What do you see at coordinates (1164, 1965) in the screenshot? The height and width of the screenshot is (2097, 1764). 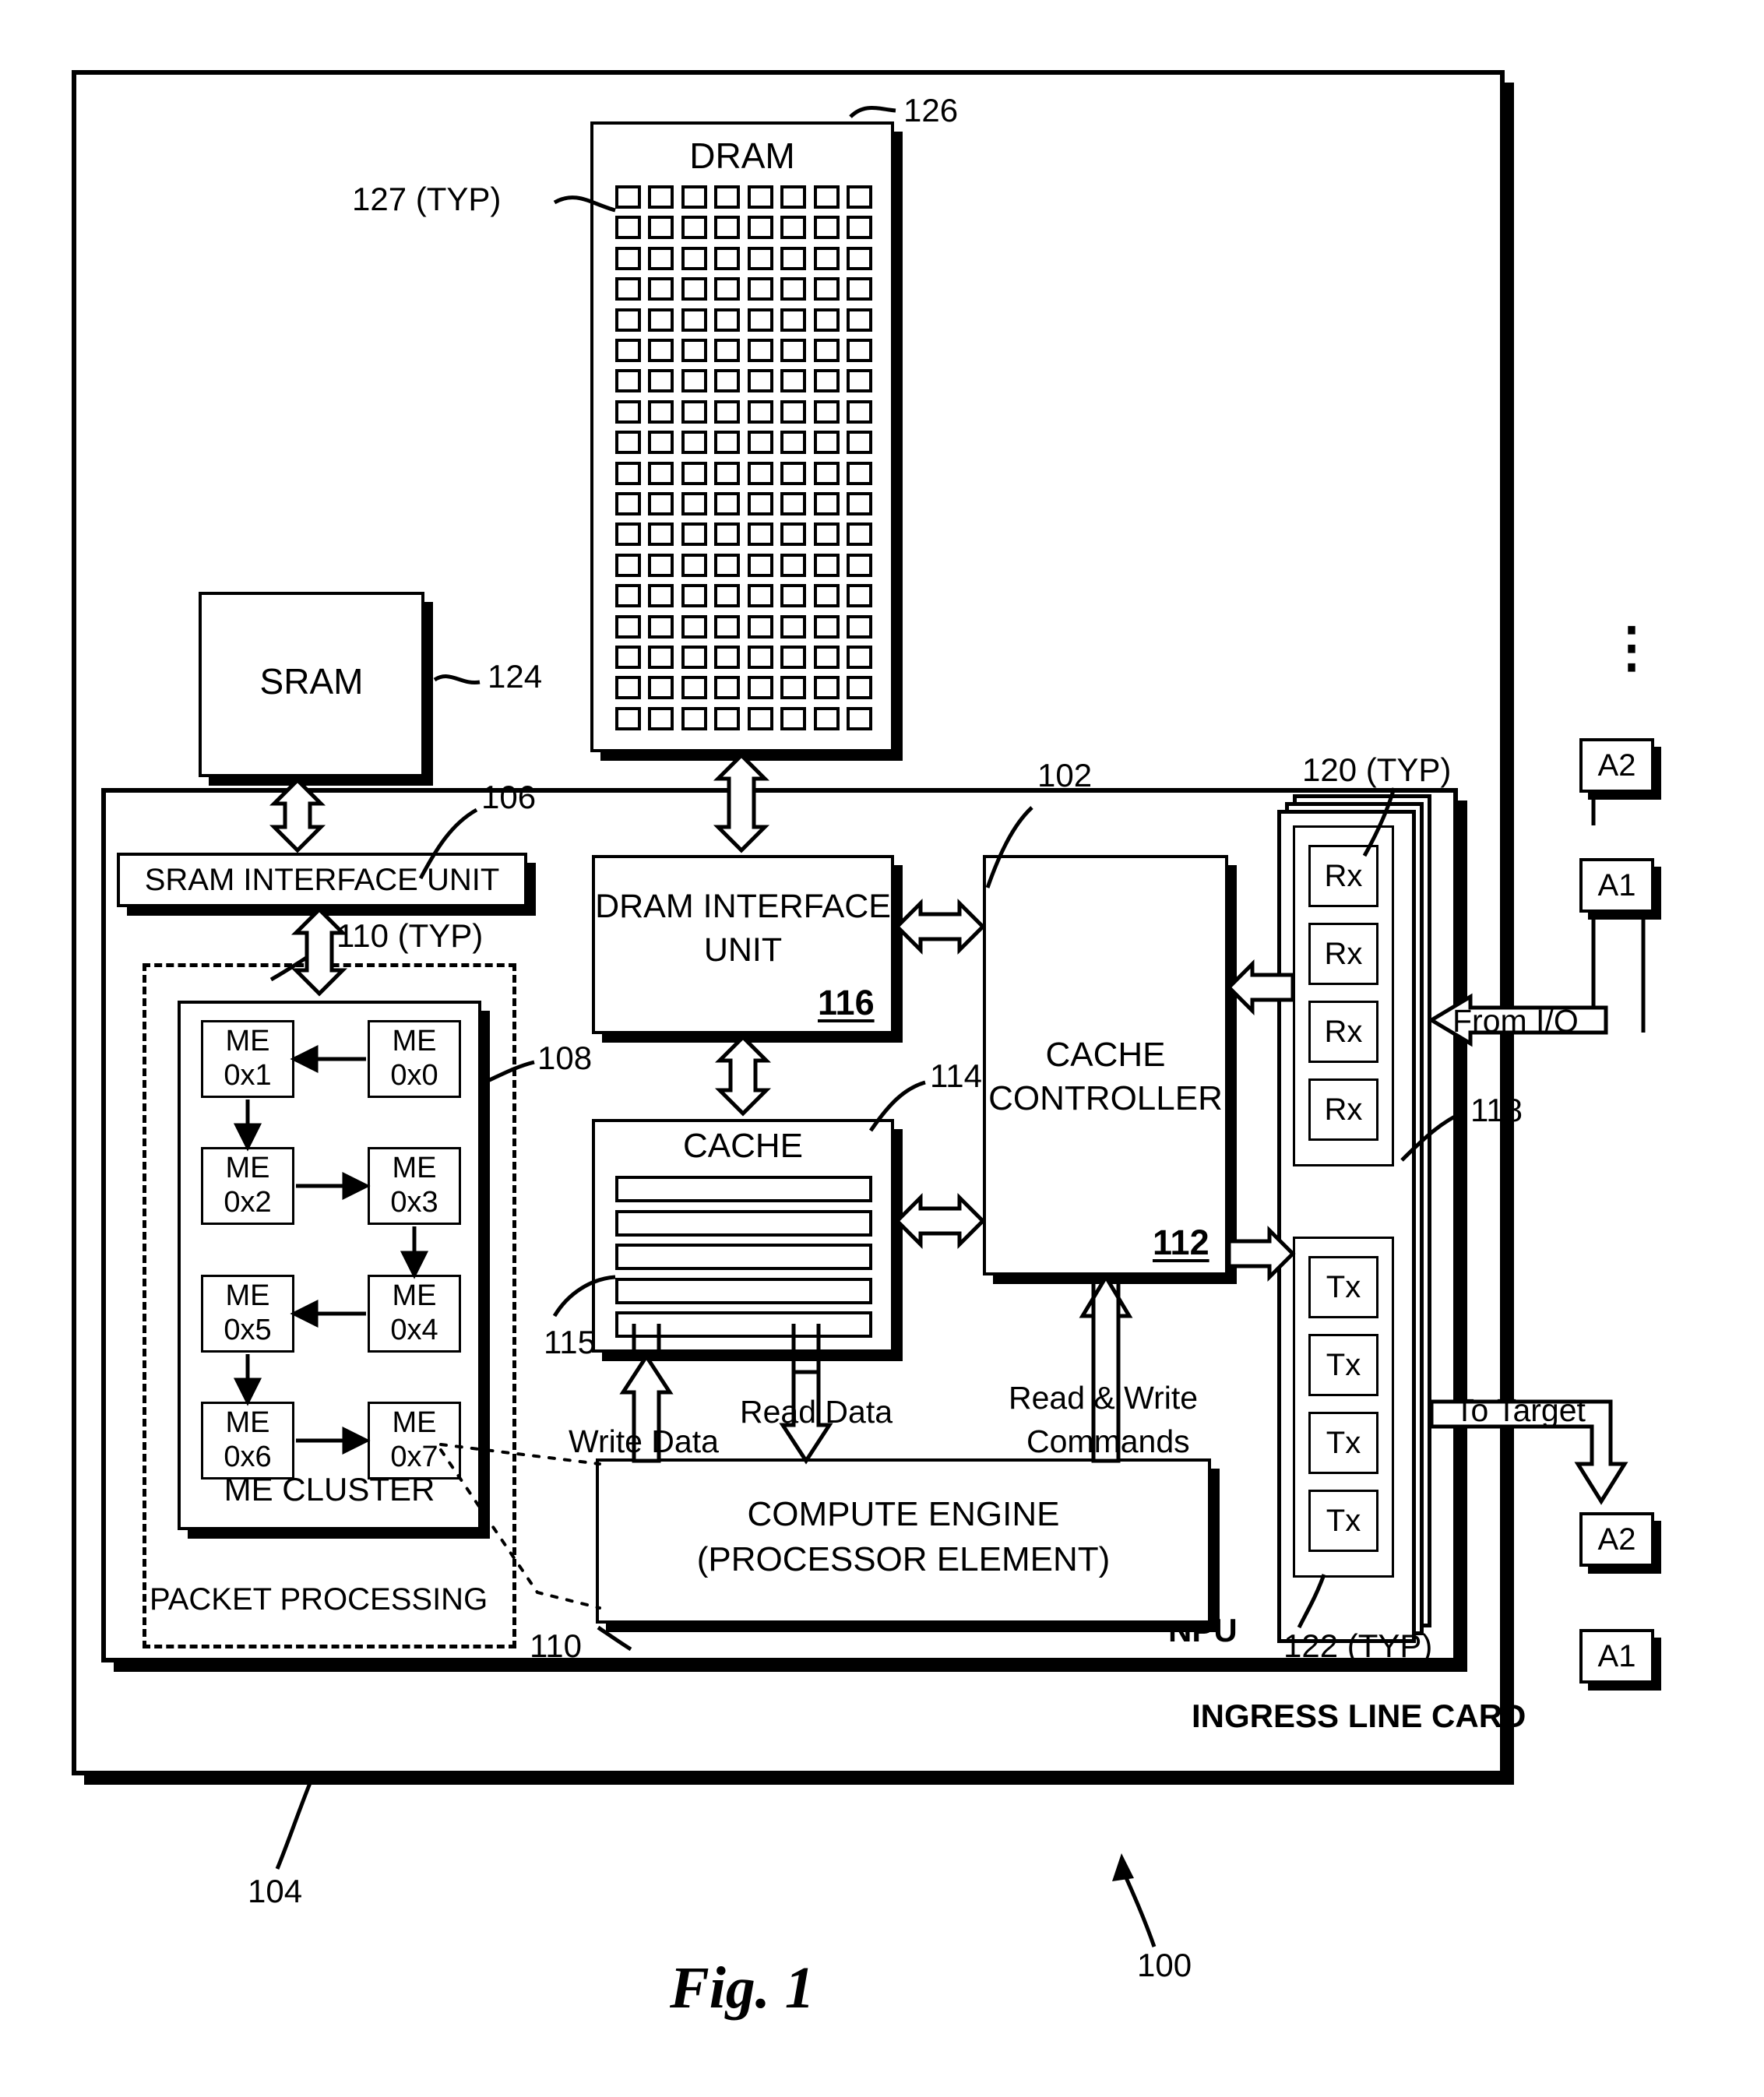 I see `ref-100: 100` at bounding box center [1164, 1965].